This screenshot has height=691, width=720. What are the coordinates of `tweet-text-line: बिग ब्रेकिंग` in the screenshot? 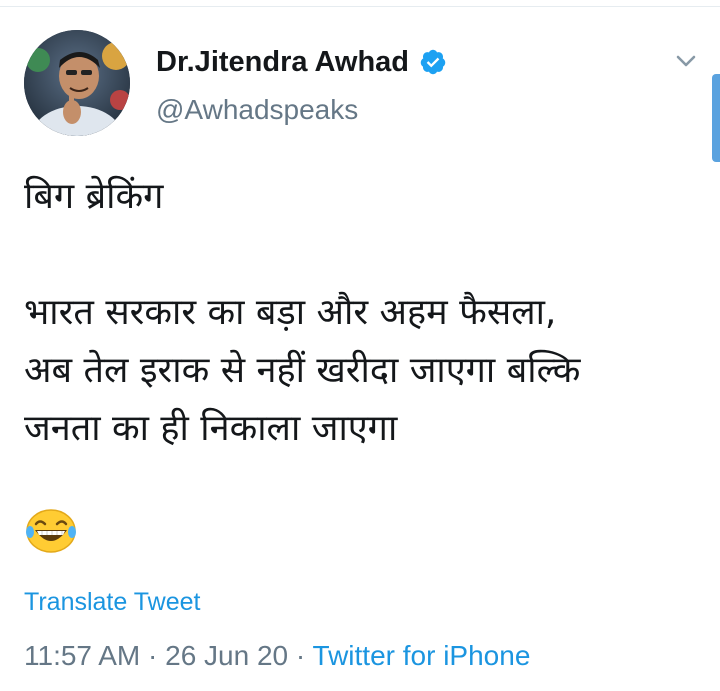 It's located at (94, 196).